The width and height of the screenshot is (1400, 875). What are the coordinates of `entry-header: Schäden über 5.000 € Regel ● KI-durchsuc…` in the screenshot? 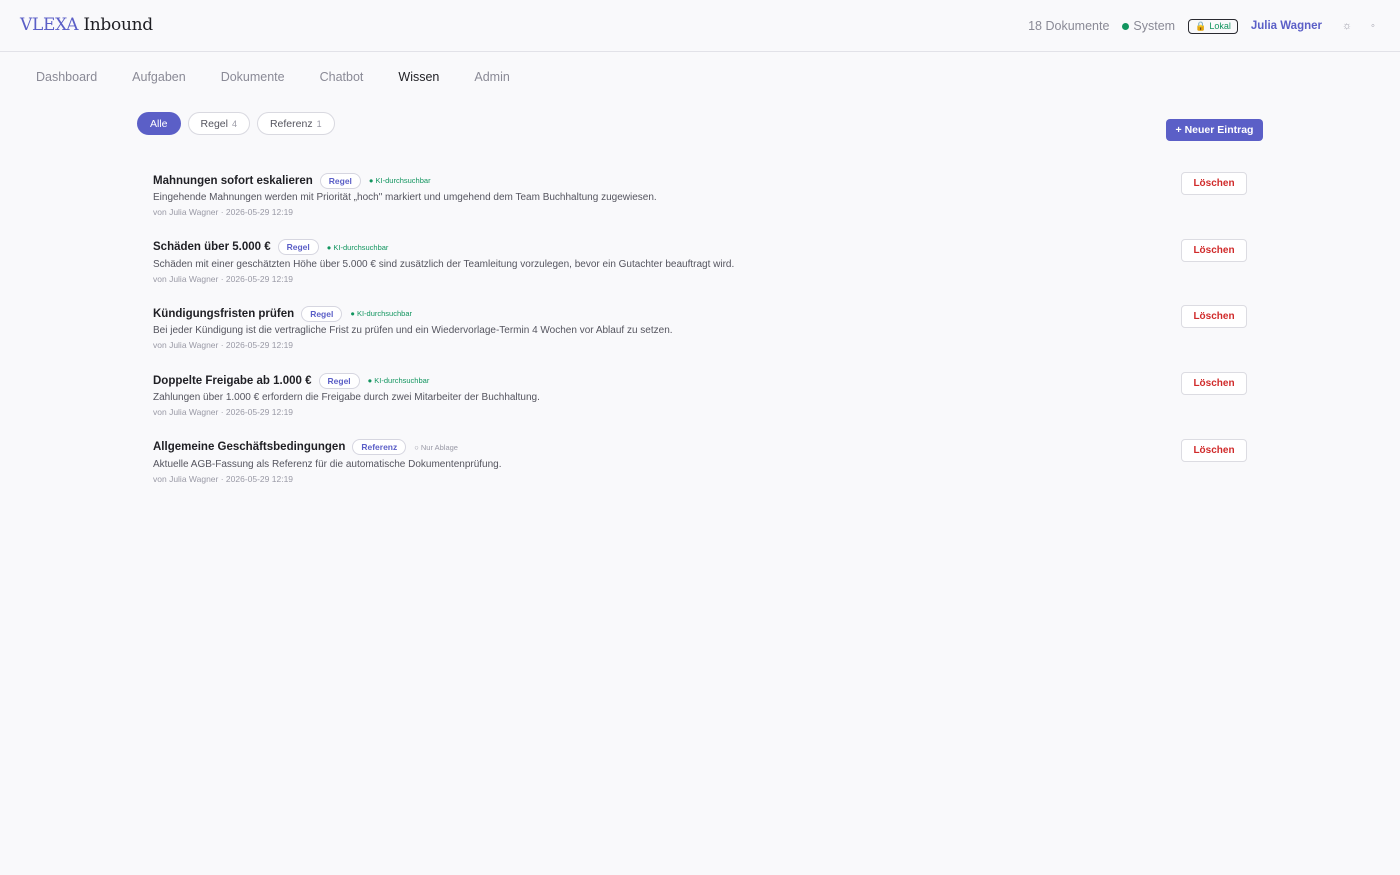 It's located at (700, 247).